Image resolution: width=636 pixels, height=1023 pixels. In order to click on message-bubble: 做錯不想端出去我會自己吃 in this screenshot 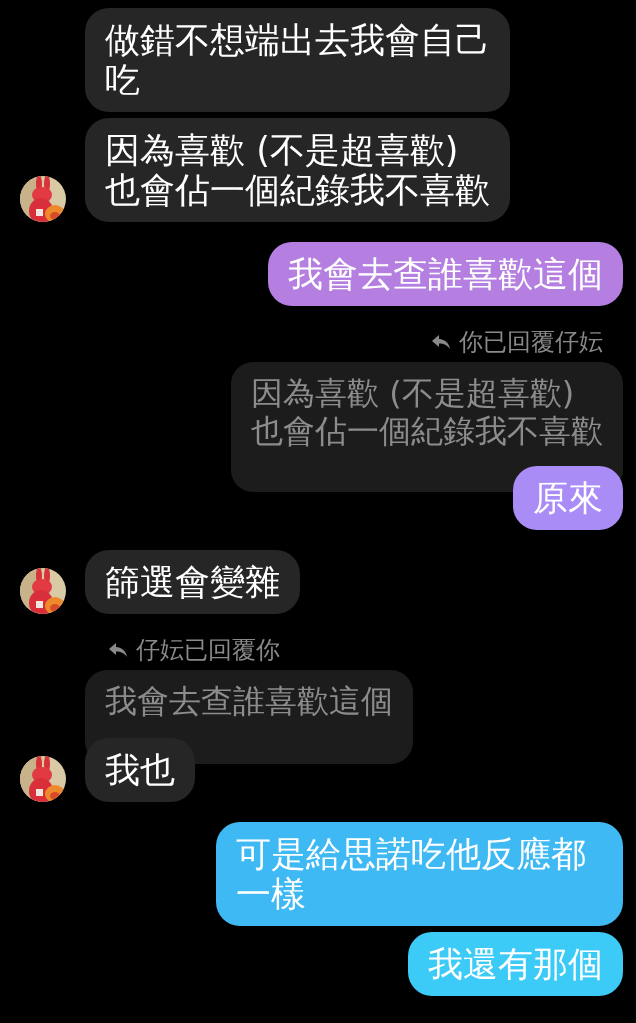, I will do `click(297, 60)`.